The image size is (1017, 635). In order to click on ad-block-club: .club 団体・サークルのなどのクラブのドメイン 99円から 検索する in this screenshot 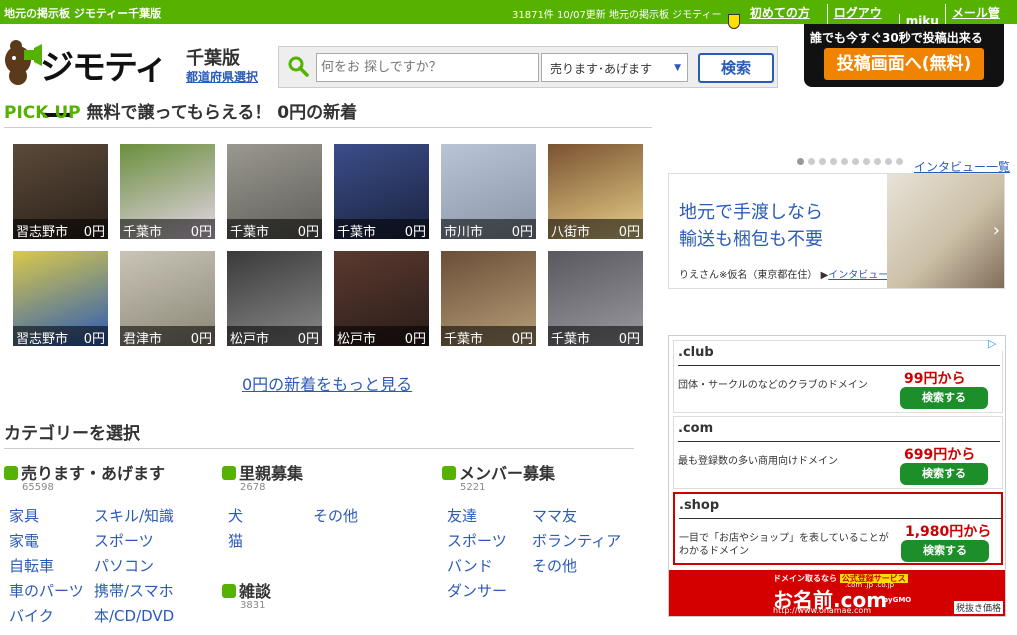, I will do `click(838, 376)`.